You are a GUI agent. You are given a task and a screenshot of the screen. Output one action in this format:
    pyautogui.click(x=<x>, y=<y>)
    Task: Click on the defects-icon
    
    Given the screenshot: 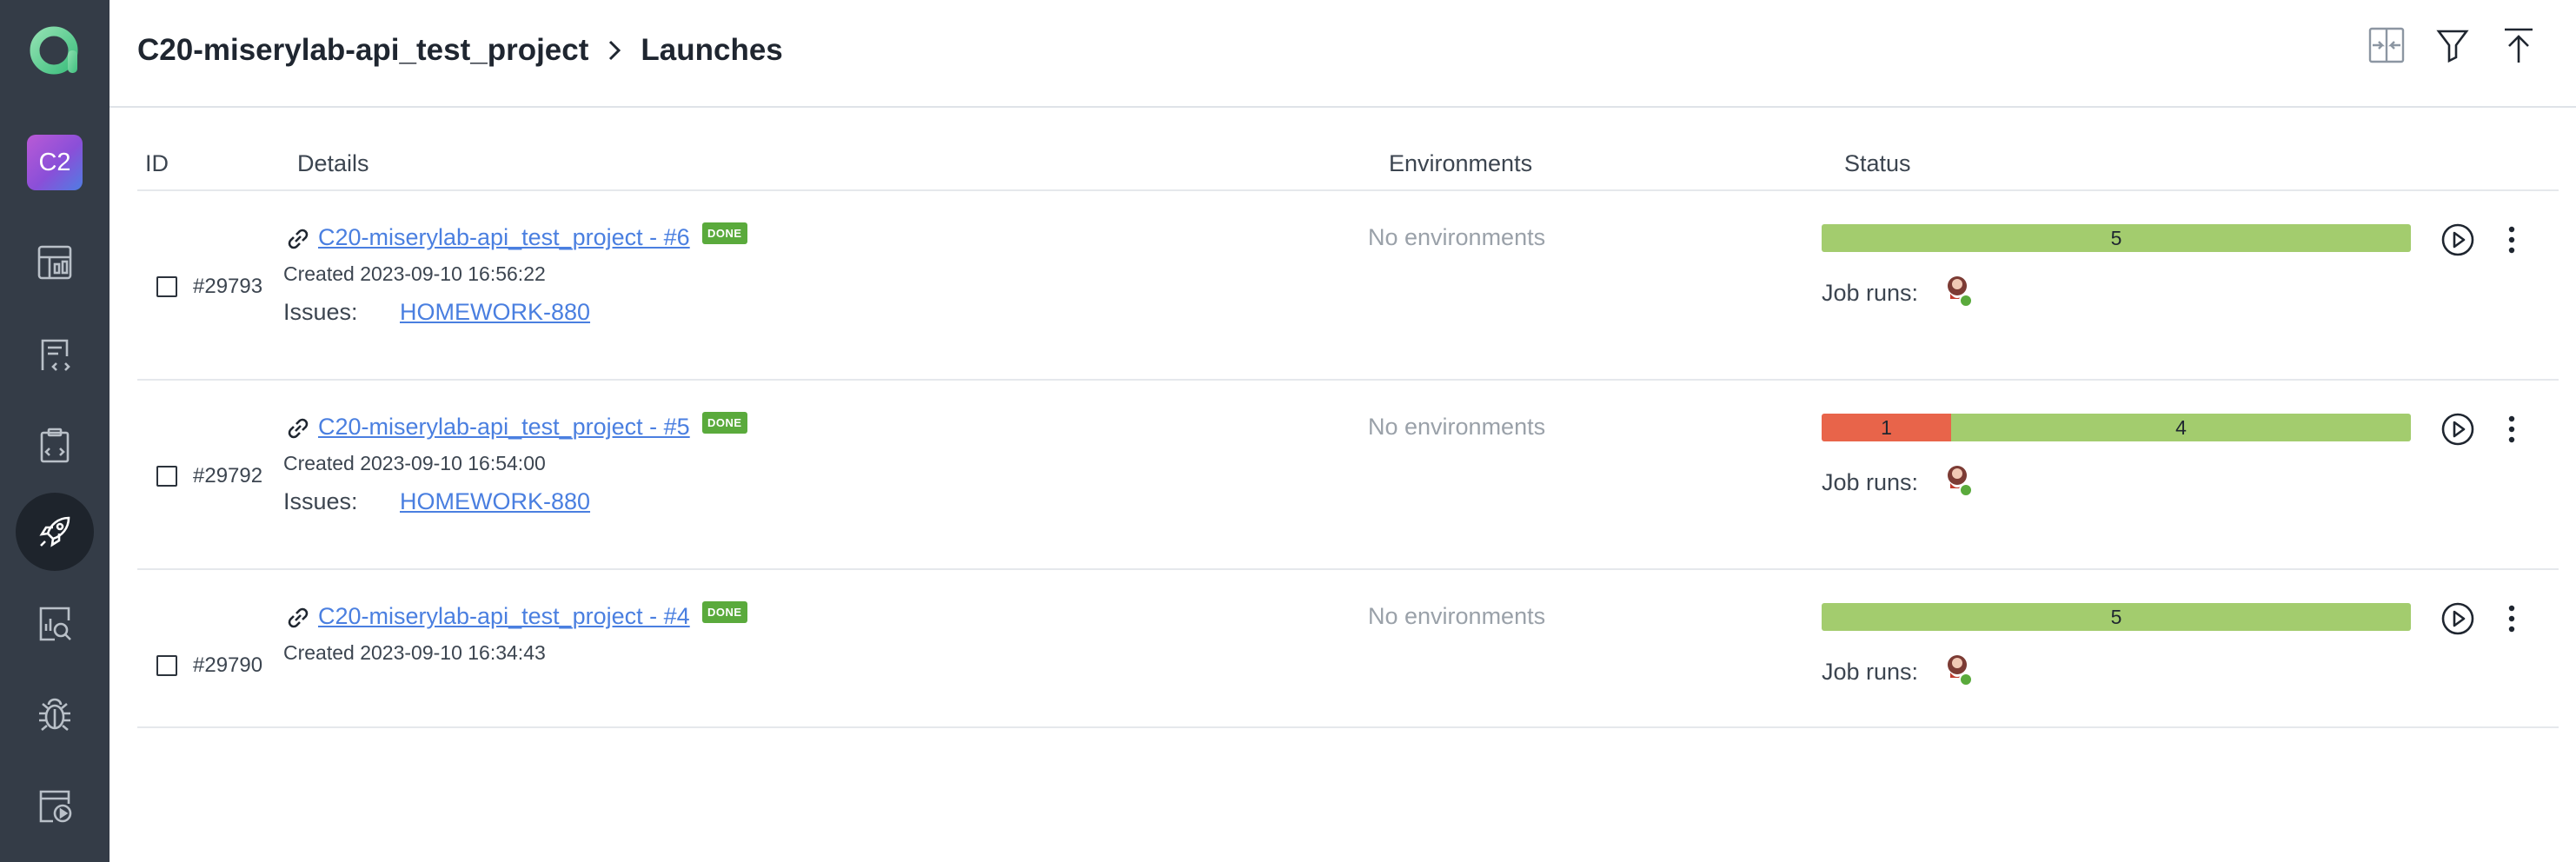 What is the action you would take?
    pyautogui.click(x=54, y=714)
    